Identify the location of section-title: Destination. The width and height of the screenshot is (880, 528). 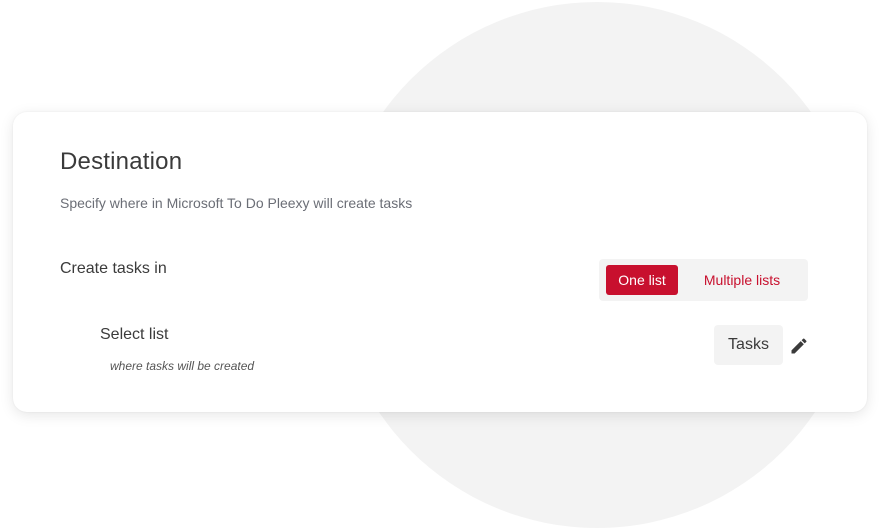
(121, 161).